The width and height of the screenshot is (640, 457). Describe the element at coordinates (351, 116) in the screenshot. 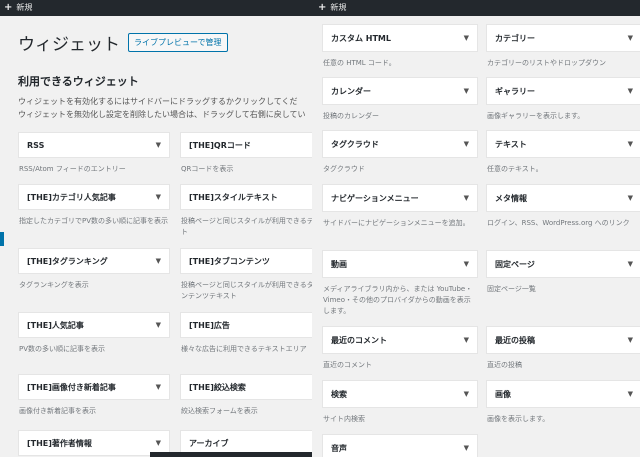

I see `widget-description: 投稿のカレンダー` at that location.